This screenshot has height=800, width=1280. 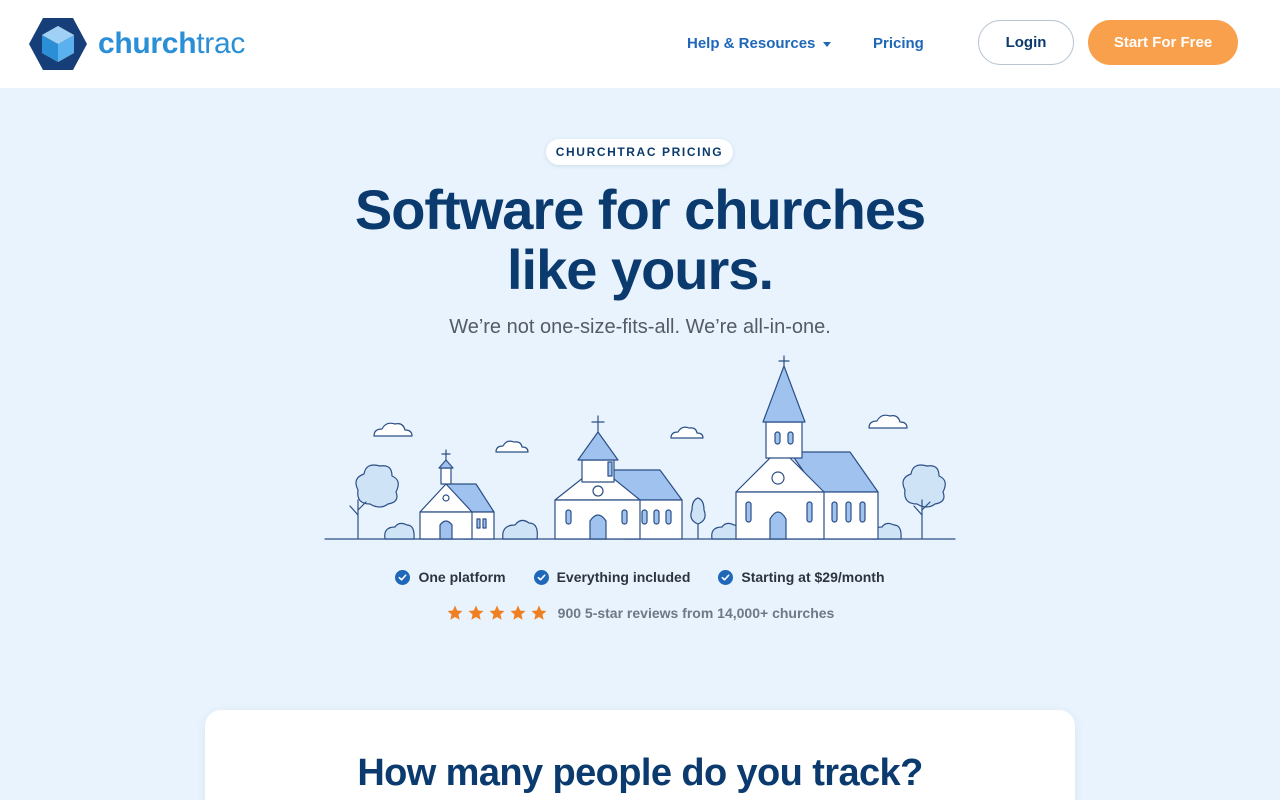 I want to click on churchtrac-logo: churchtrac, so click(x=136, y=44).